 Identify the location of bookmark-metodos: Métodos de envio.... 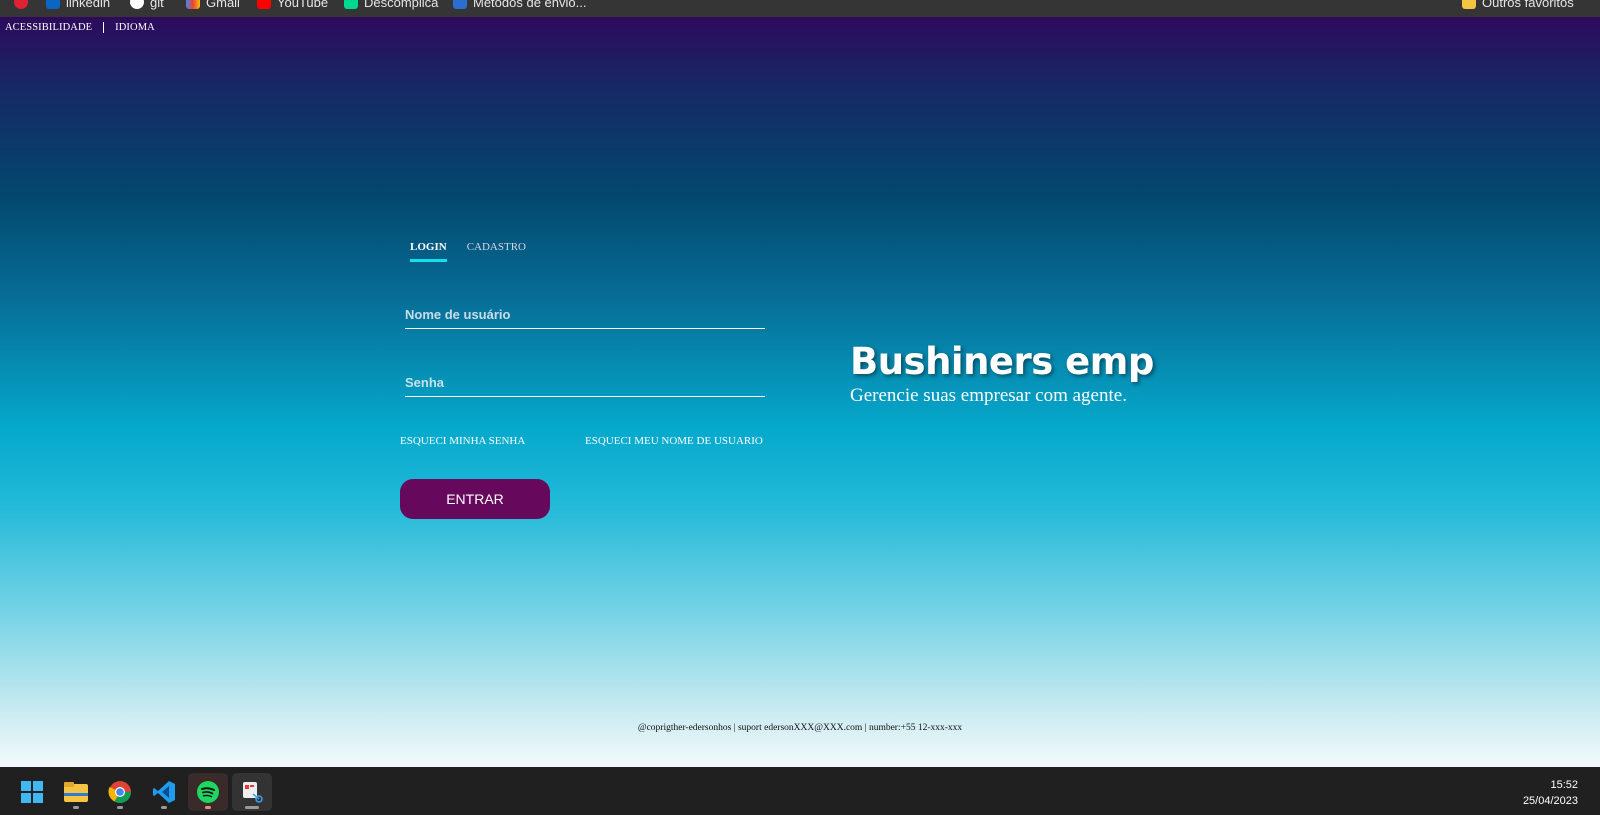
(519, 5).